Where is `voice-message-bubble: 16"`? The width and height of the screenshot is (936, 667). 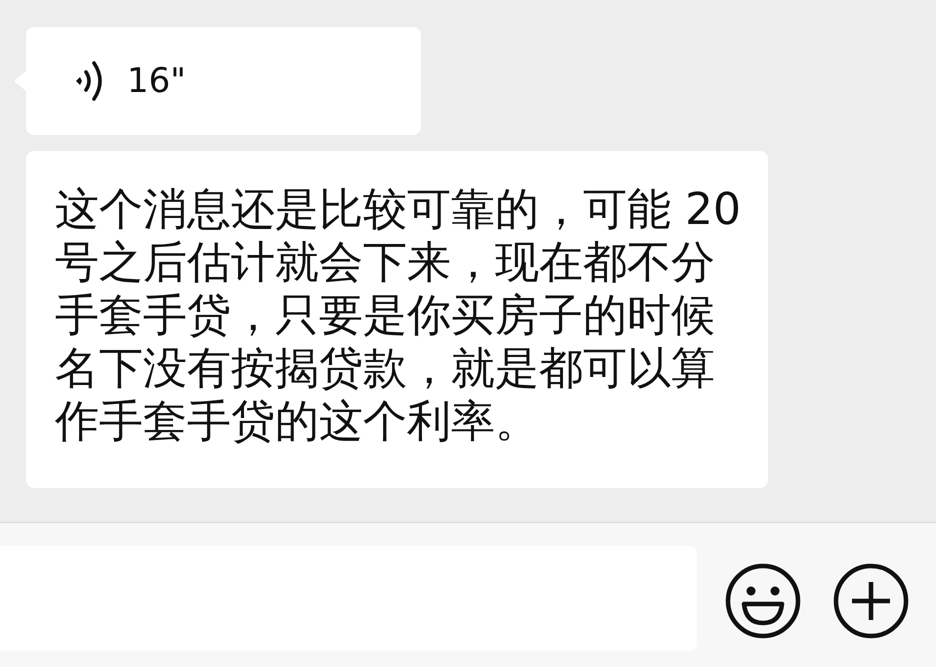 voice-message-bubble: 16" is located at coordinates (223, 81).